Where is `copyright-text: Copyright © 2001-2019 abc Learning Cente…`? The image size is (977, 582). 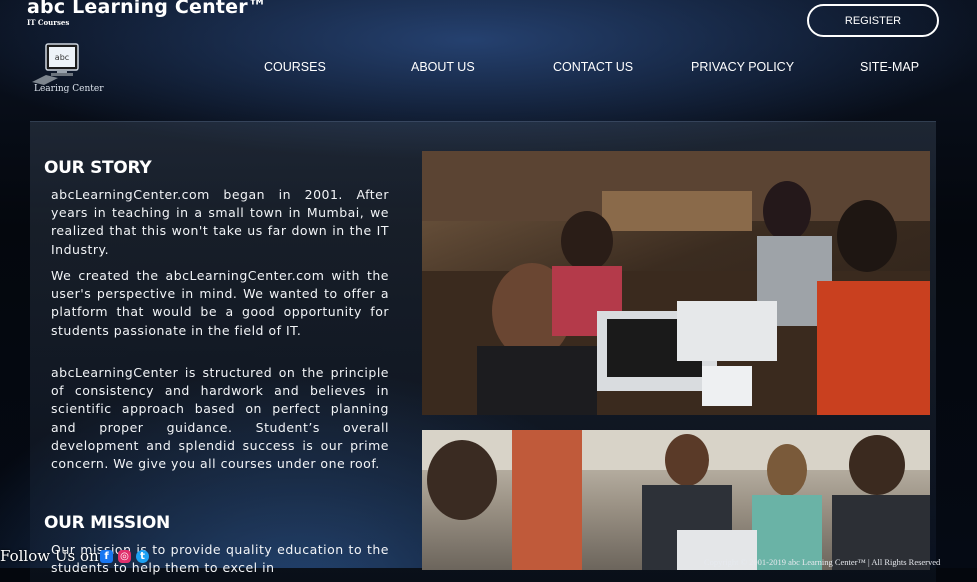
copyright-text: Copyright © 2001-2019 abc Learning Cente… is located at coordinates (822, 562).